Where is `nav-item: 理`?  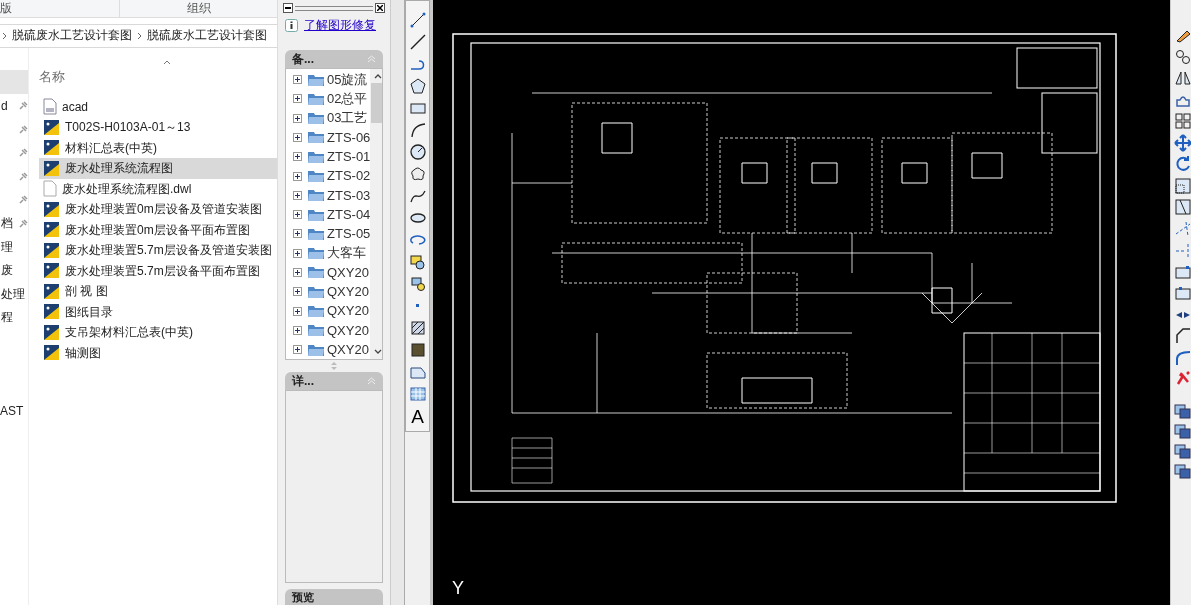 nav-item: 理 is located at coordinates (7, 246).